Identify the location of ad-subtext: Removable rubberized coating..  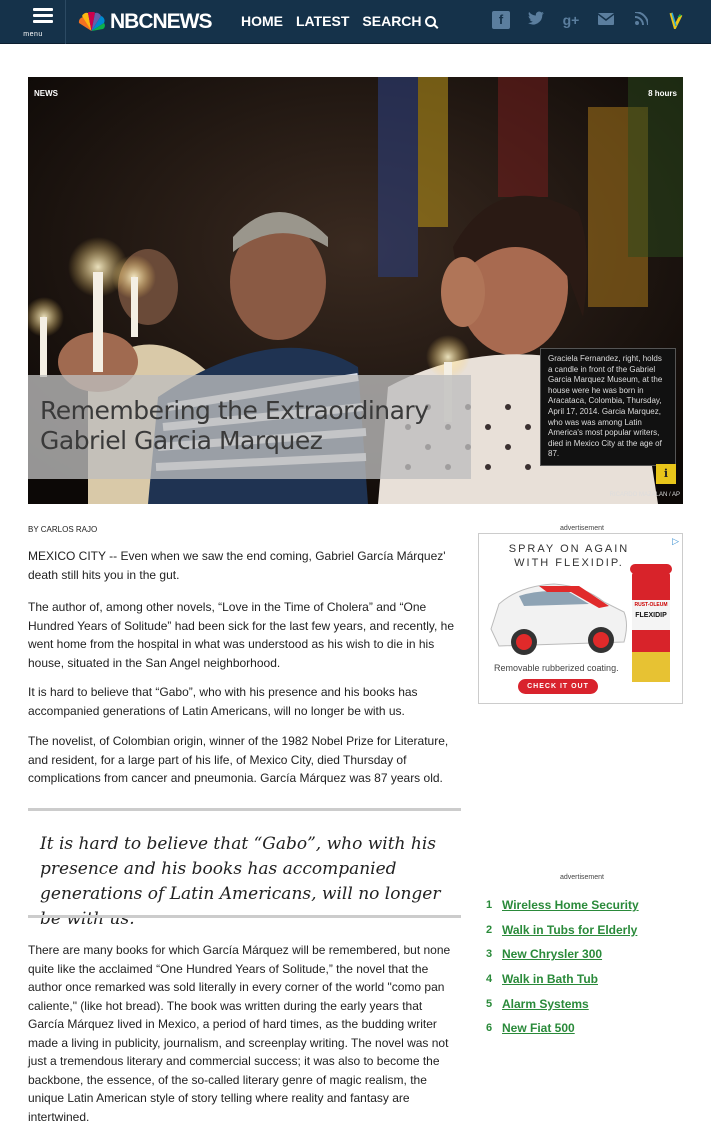
(556, 668).